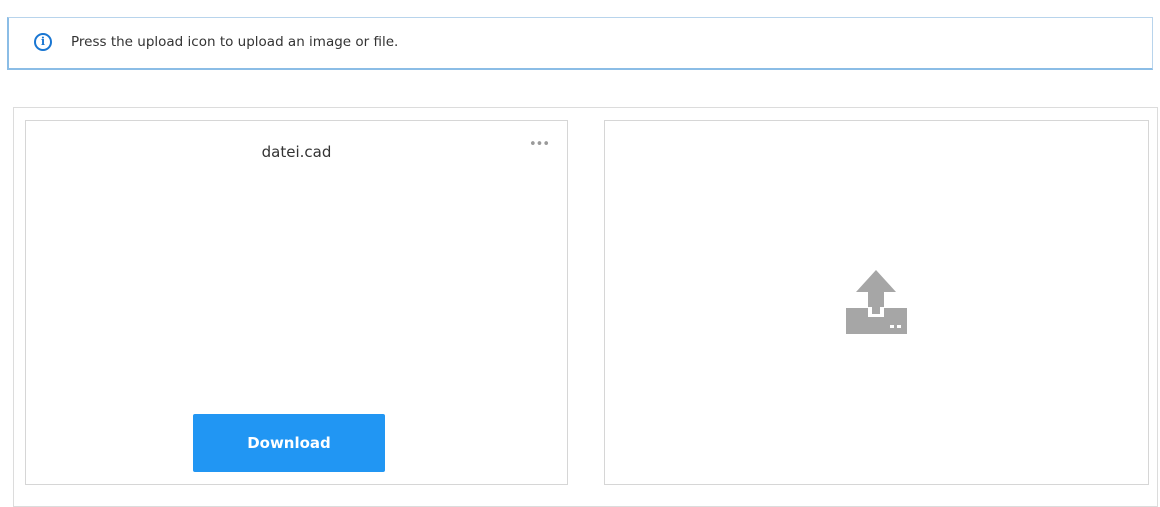 The width and height of the screenshot is (1160, 507). Describe the element at coordinates (289, 443) in the screenshot. I see `download-button: Download` at that location.